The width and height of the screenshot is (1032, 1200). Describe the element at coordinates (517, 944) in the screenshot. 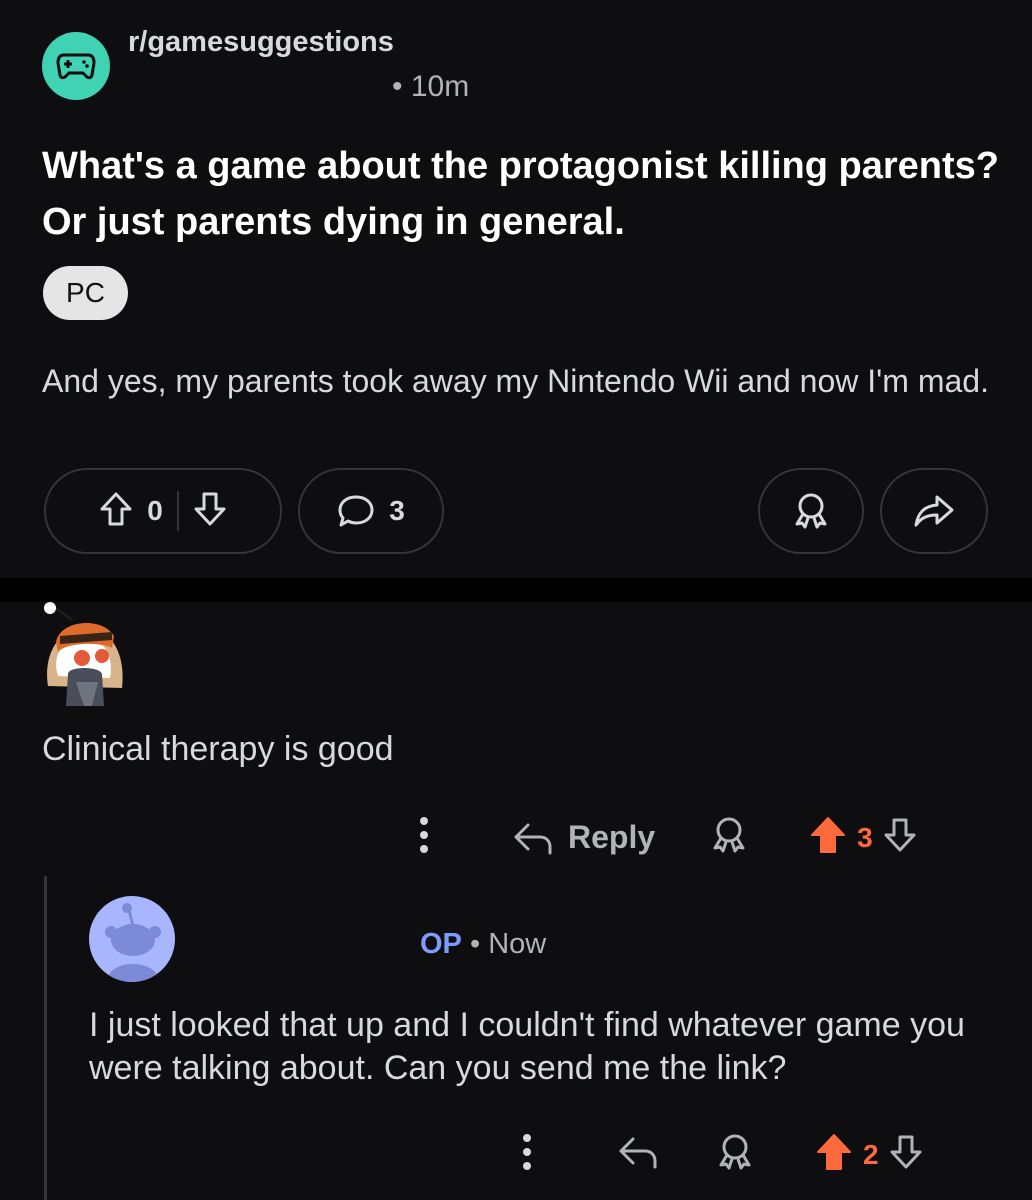

I see `comment-timestamp: Now` at that location.